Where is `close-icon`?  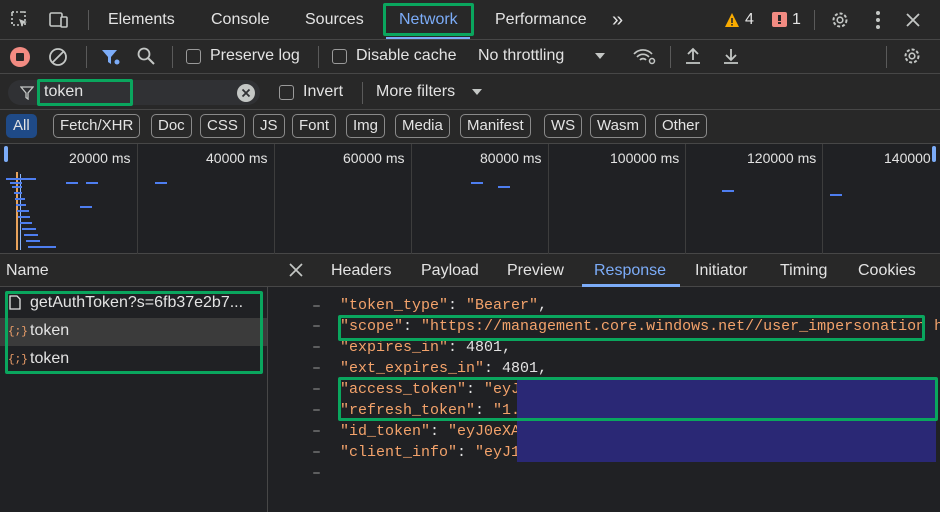 close-icon is located at coordinates (913, 20).